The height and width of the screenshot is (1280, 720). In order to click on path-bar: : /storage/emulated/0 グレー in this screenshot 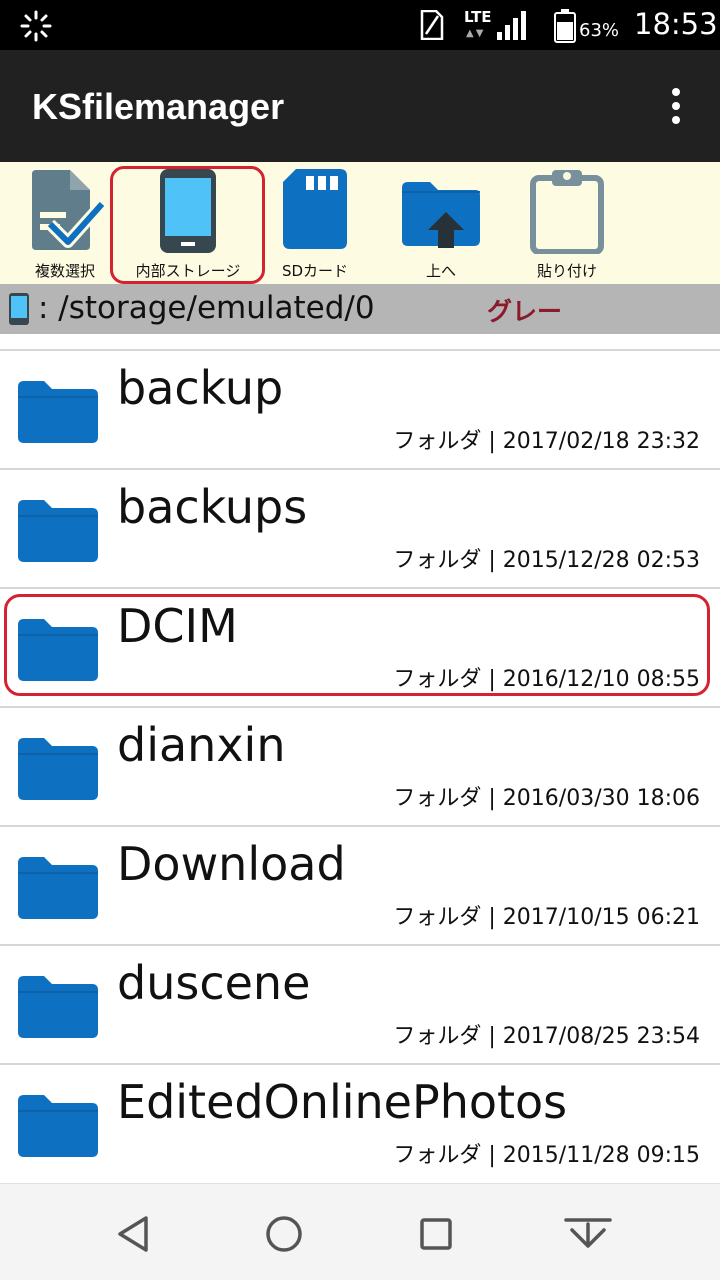, I will do `click(360, 309)`.